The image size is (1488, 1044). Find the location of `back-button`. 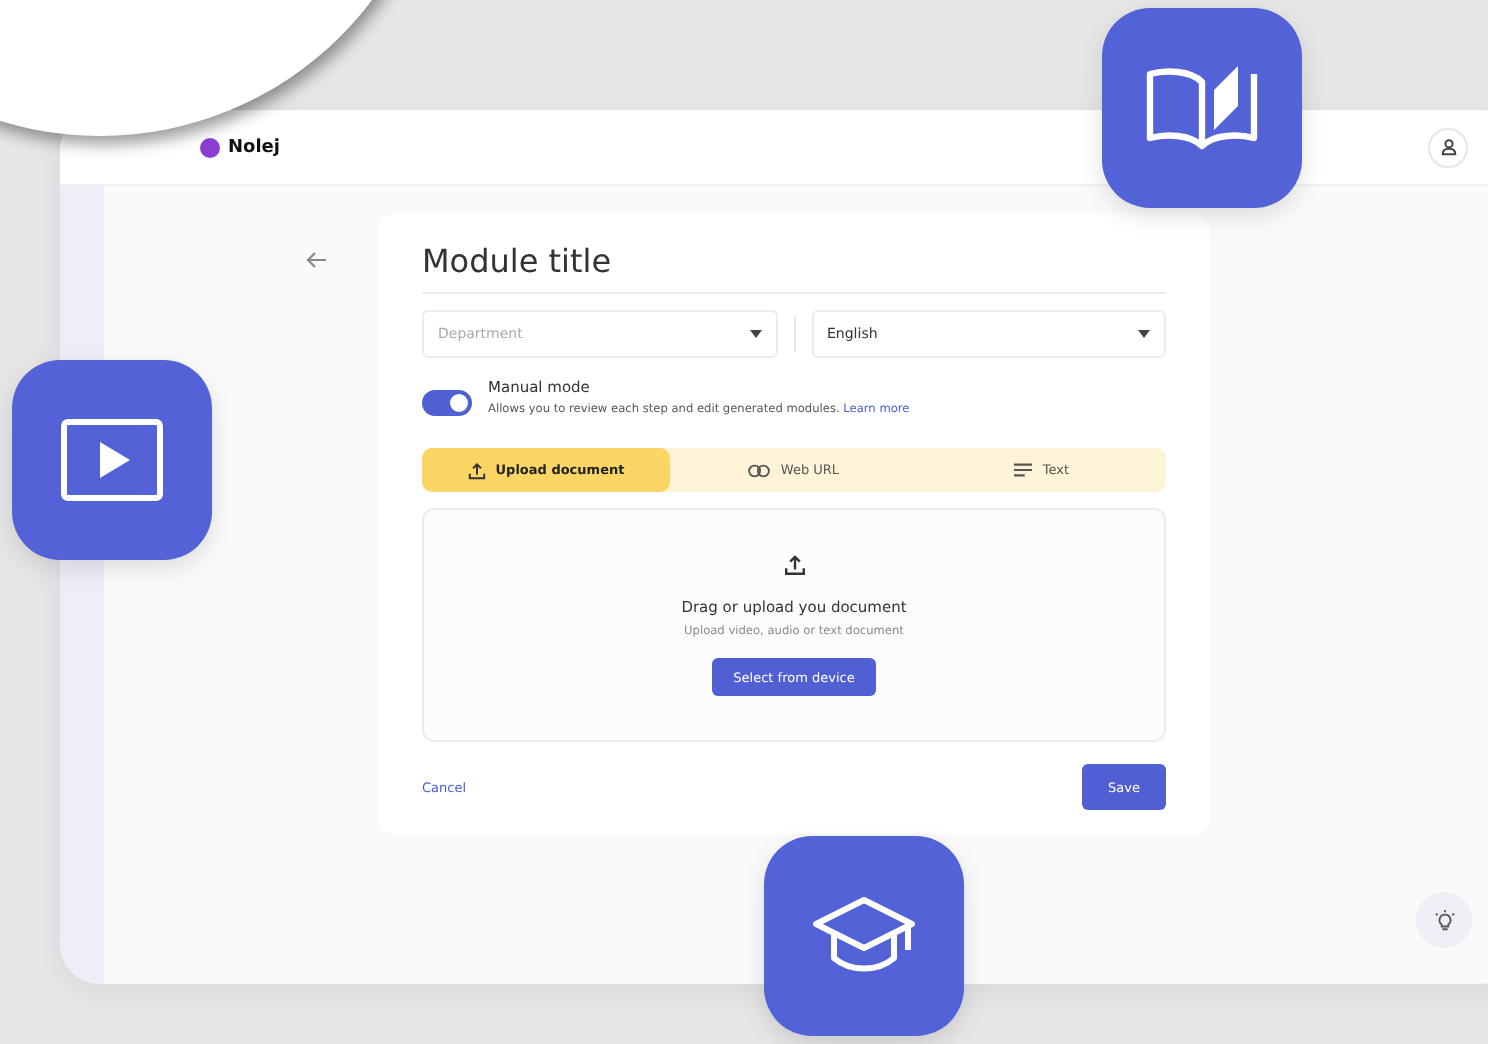

back-button is located at coordinates (316, 260).